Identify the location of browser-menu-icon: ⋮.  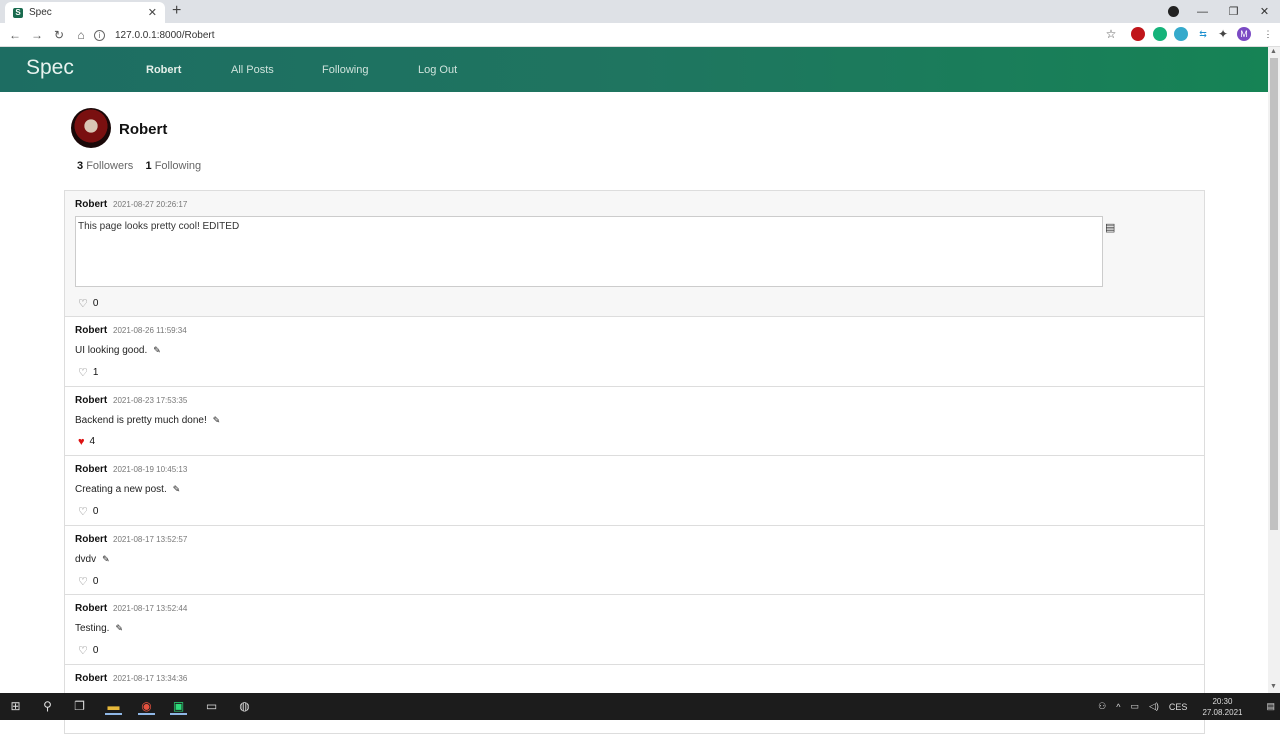
(1268, 34).